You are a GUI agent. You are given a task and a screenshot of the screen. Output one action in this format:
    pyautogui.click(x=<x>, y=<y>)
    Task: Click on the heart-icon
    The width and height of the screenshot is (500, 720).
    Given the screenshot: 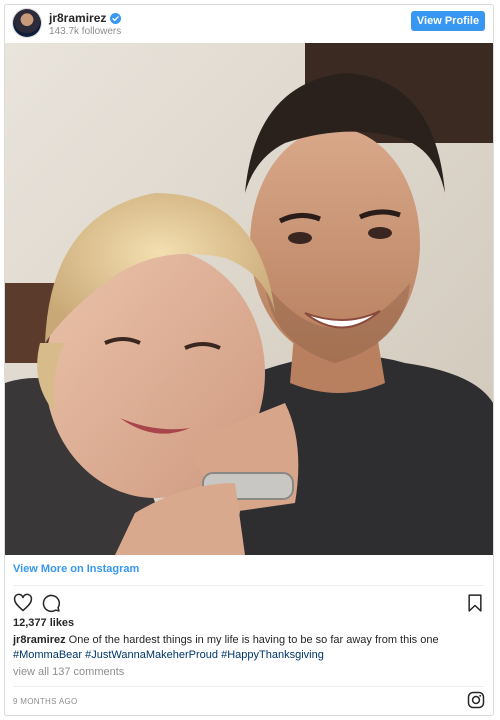 What is the action you would take?
    pyautogui.click(x=23, y=603)
    